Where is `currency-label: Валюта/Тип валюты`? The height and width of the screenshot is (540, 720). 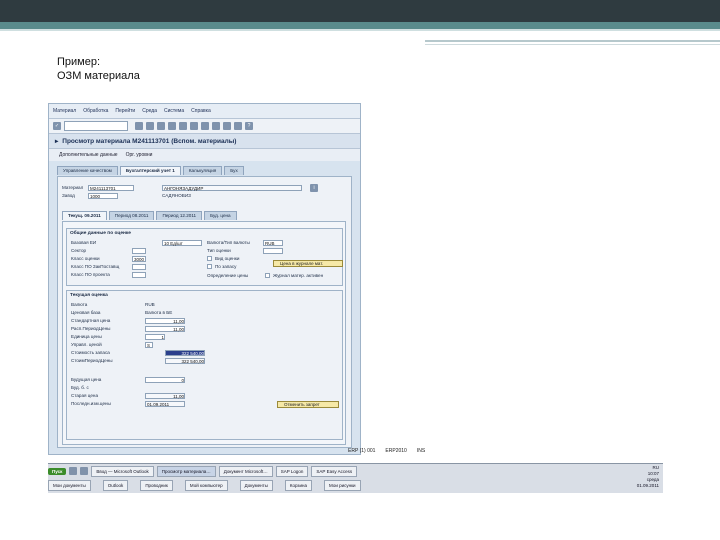 currency-label: Валюта/Тип валюты is located at coordinates (228, 242).